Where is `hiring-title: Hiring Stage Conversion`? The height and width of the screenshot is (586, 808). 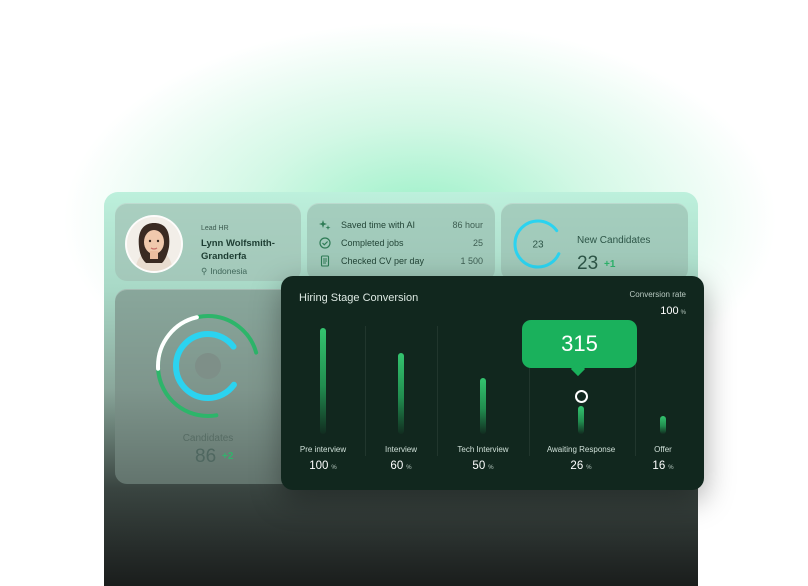
hiring-title: Hiring Stage Conversion is located at coordinates (359, 298).